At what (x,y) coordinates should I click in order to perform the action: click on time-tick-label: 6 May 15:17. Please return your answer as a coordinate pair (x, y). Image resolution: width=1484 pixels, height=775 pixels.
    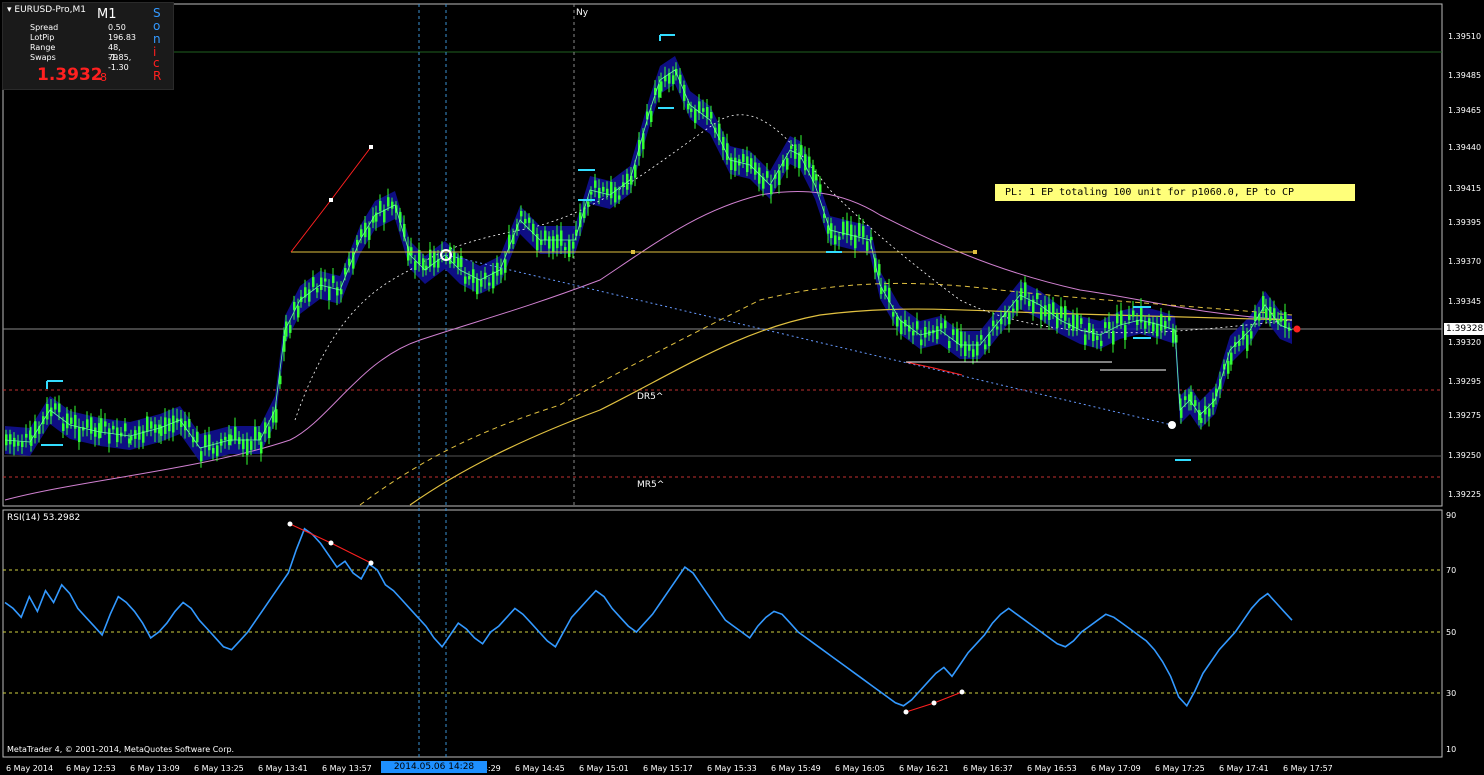
    Looking at the image, I should click on (668, 768).